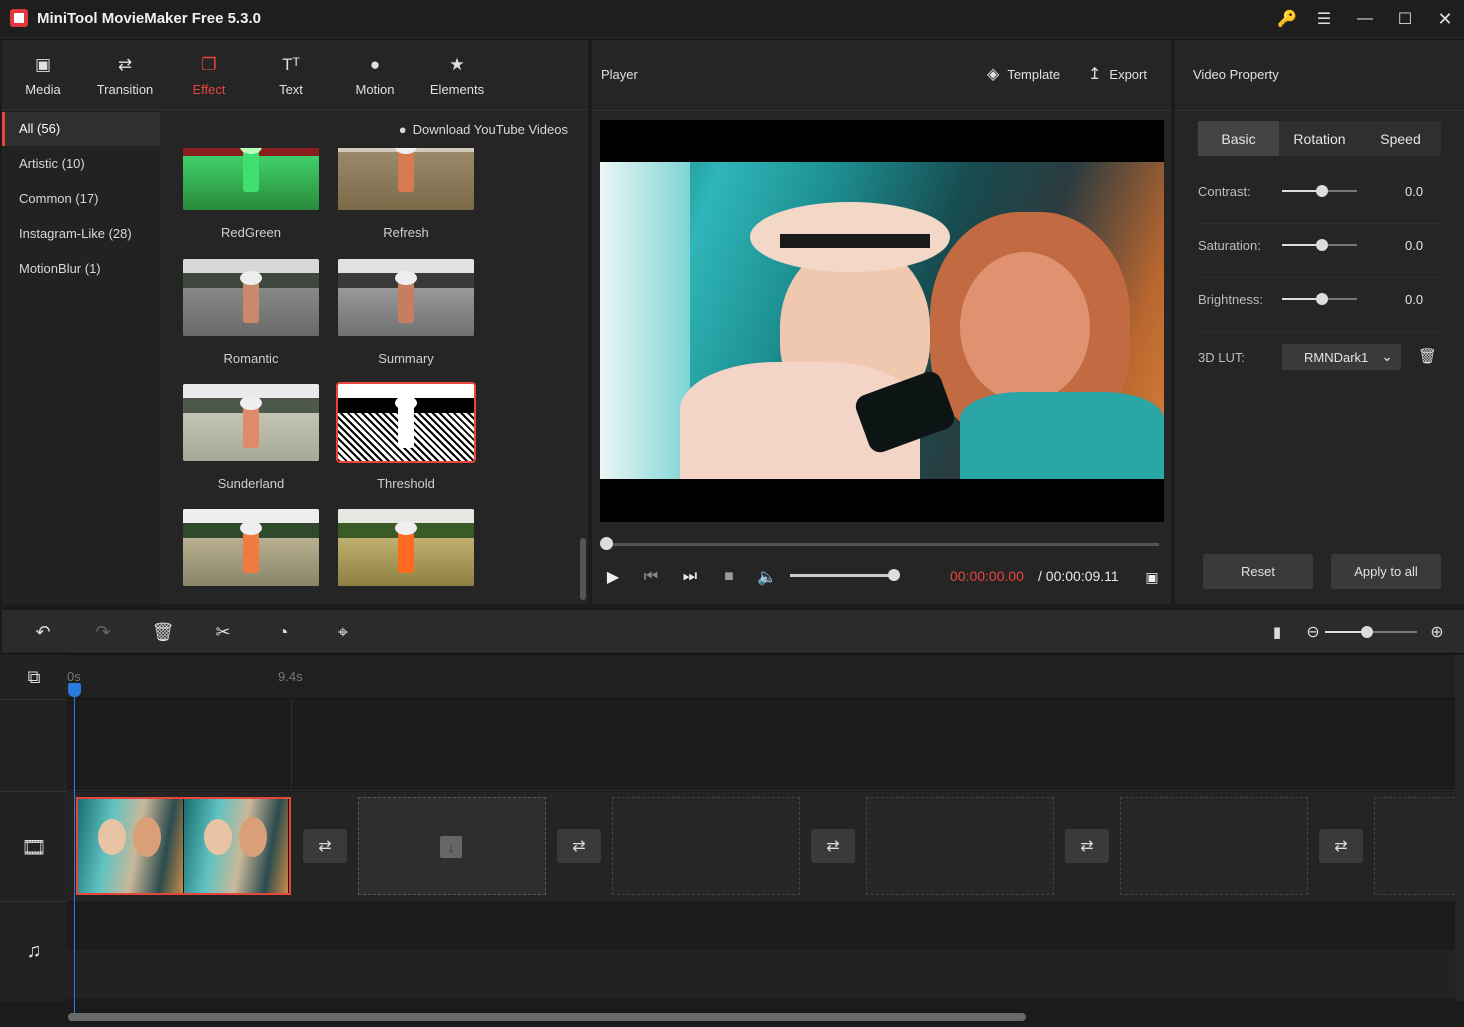  Describe the element at coordinates (457, 75) in the screenshot. I see `tab-elements: ★ Elements` at that location.